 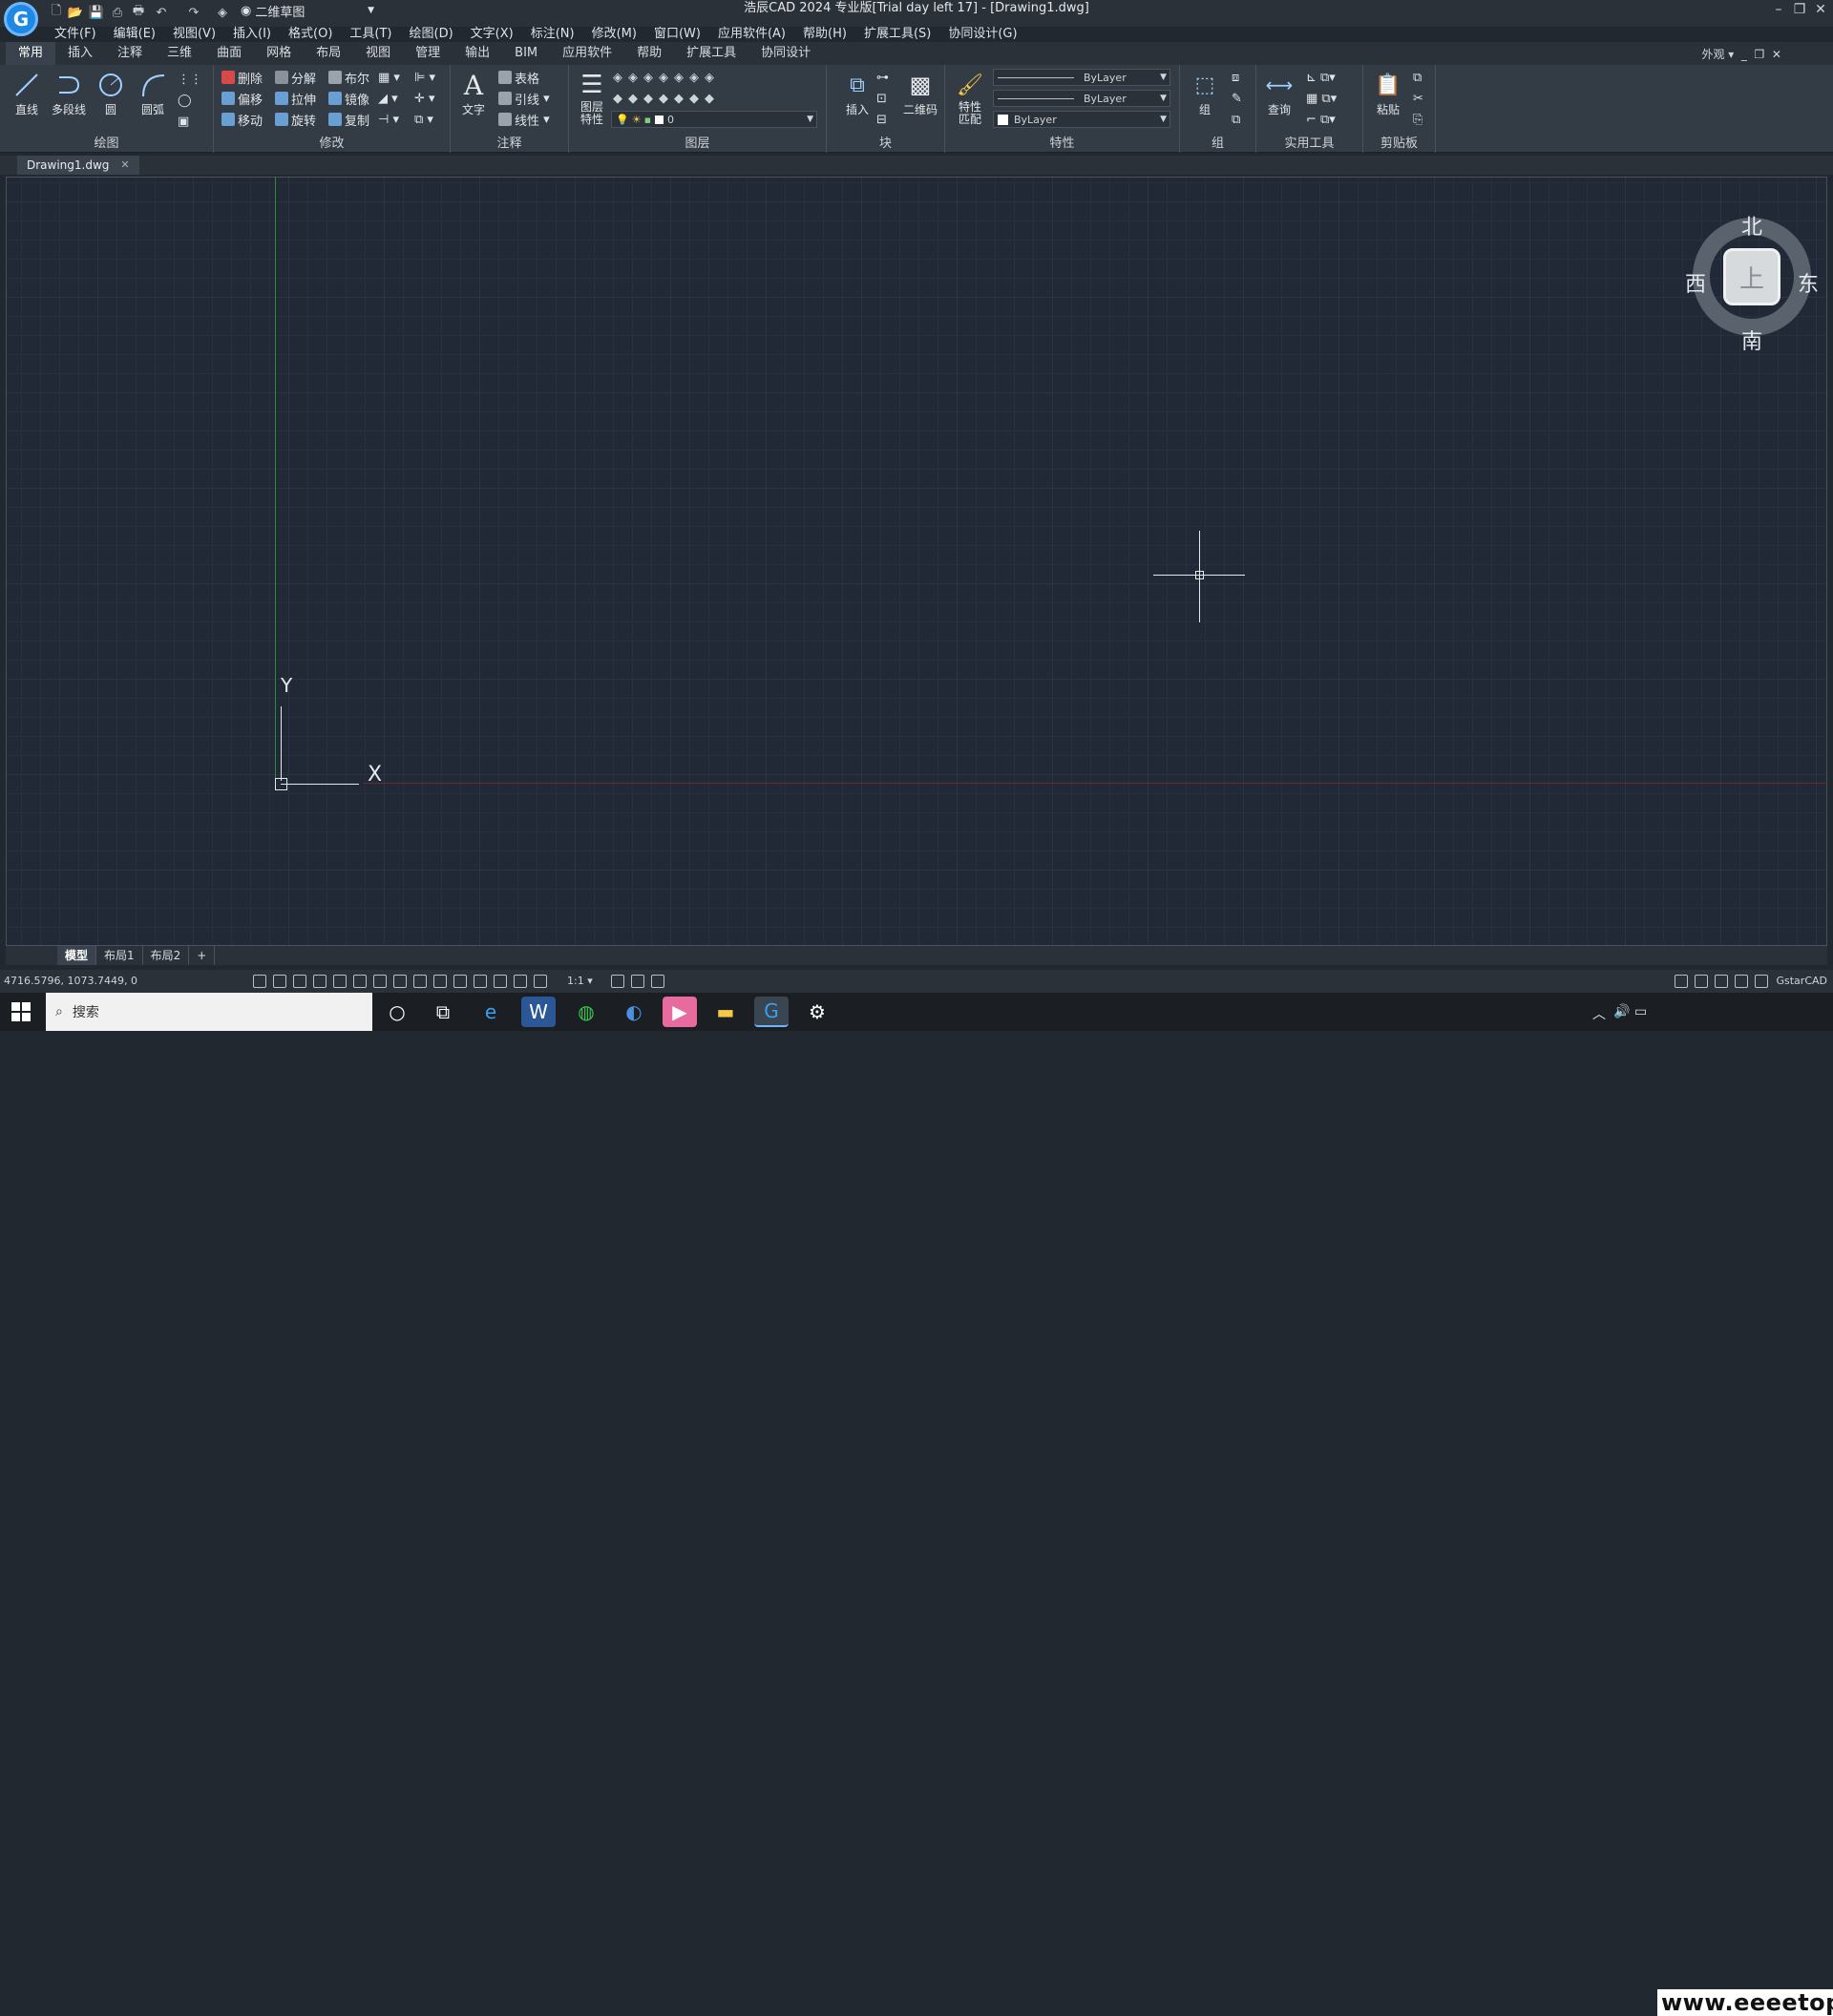 What do you see at coordinates (1418, 98) in the screenshot?
I see `cut-icon: ✂` at bounding box center [1418, 98].